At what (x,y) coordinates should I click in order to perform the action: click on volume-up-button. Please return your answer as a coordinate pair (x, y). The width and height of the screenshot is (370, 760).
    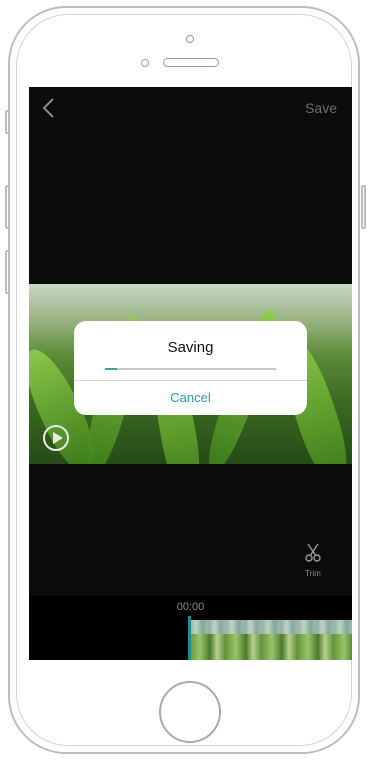
    Looking at the image, I should click on (7, 207).